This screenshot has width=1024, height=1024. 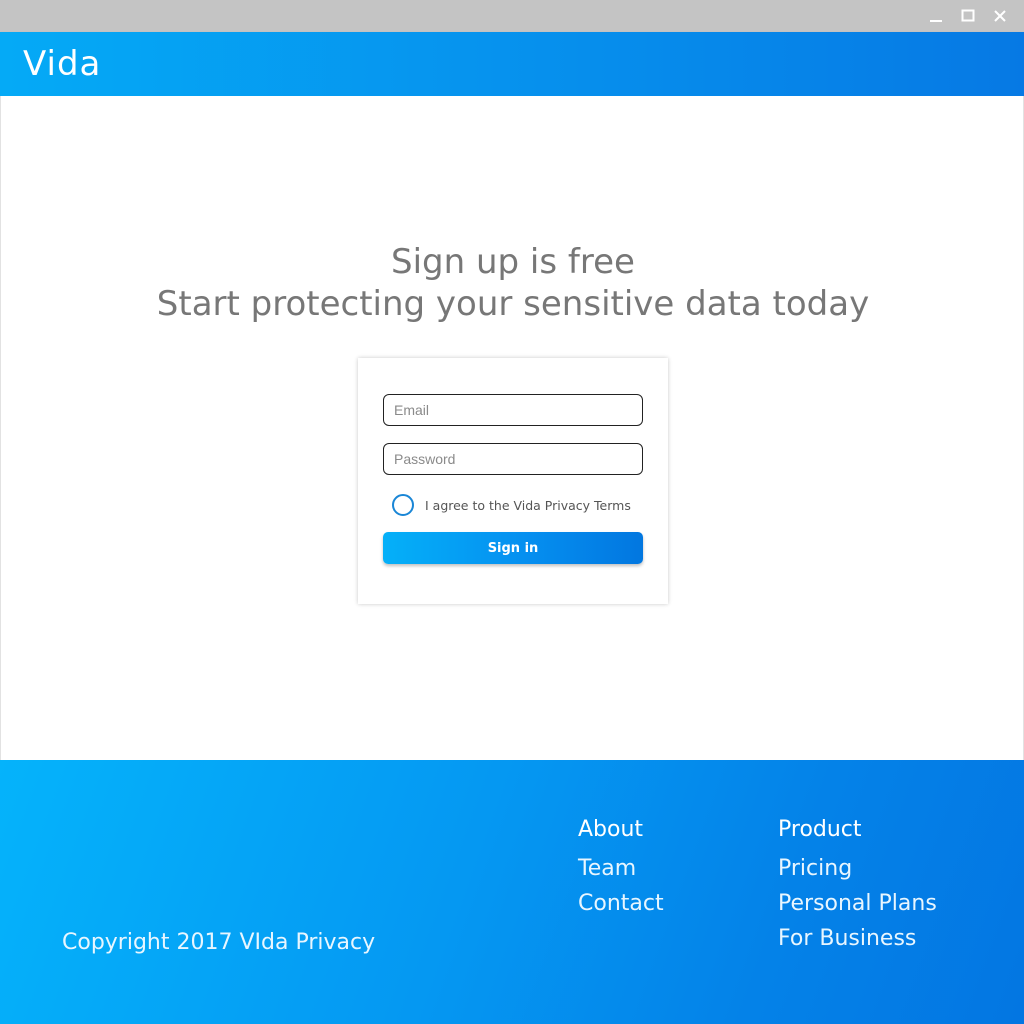 What do you see at coordinates (607, 868) in the screenshot?
I see `footer-link-team: Team` at bounding box center [607, 868].